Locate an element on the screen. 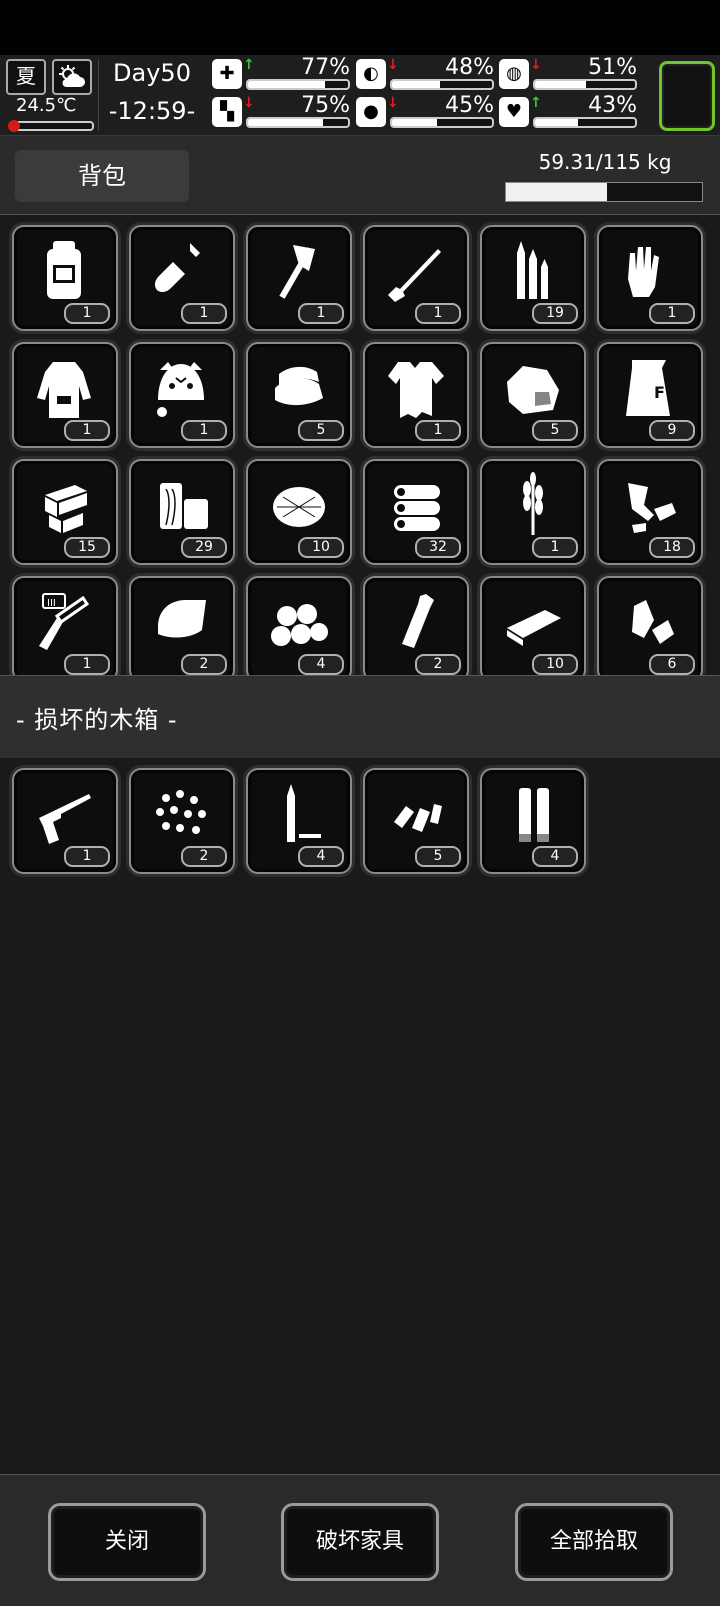  revolver-icon is located at coordinates (65, 813).